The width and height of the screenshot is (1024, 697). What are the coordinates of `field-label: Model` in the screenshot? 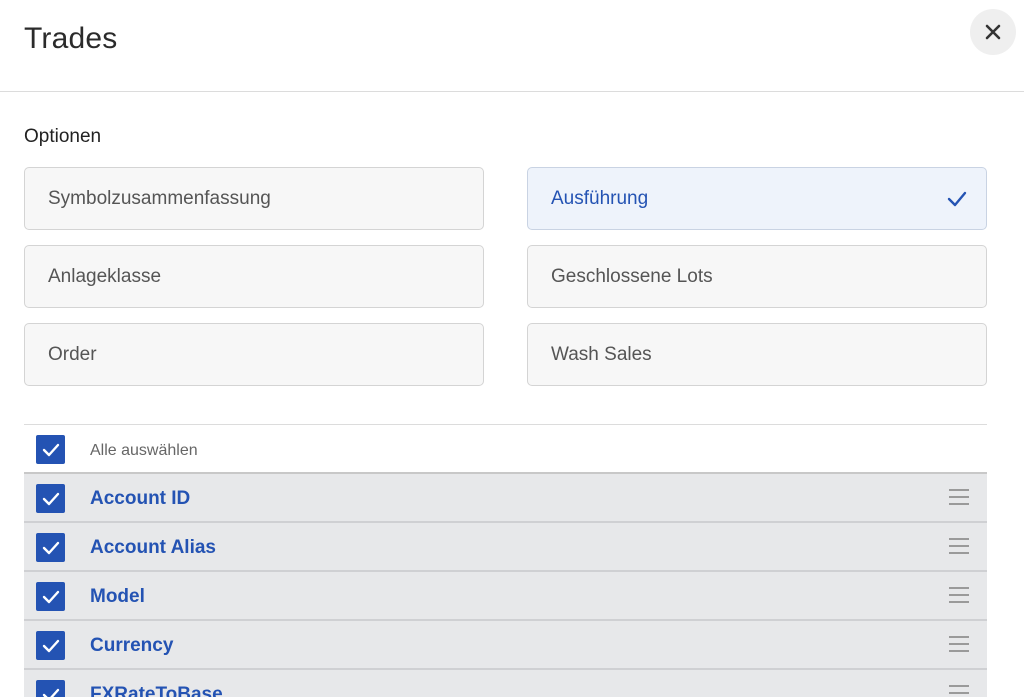 It's located at (117, 596).